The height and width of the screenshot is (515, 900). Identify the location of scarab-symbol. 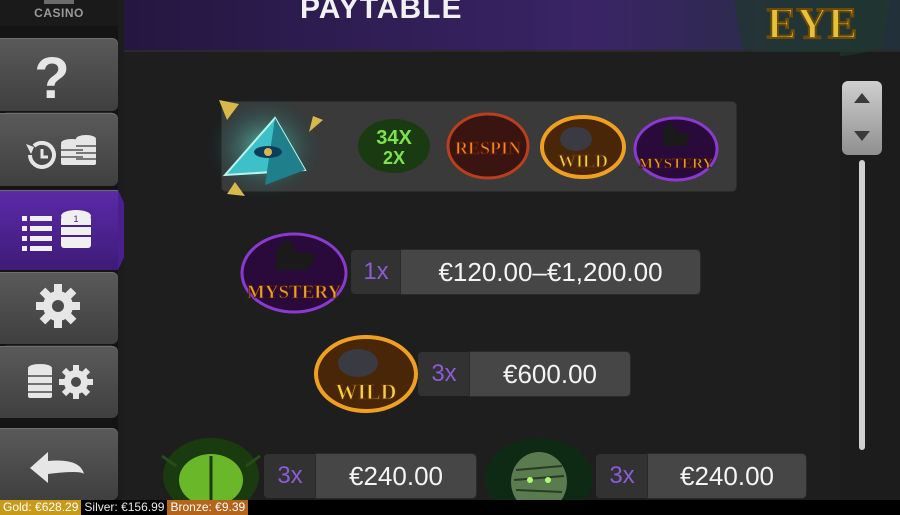
(211, 469).